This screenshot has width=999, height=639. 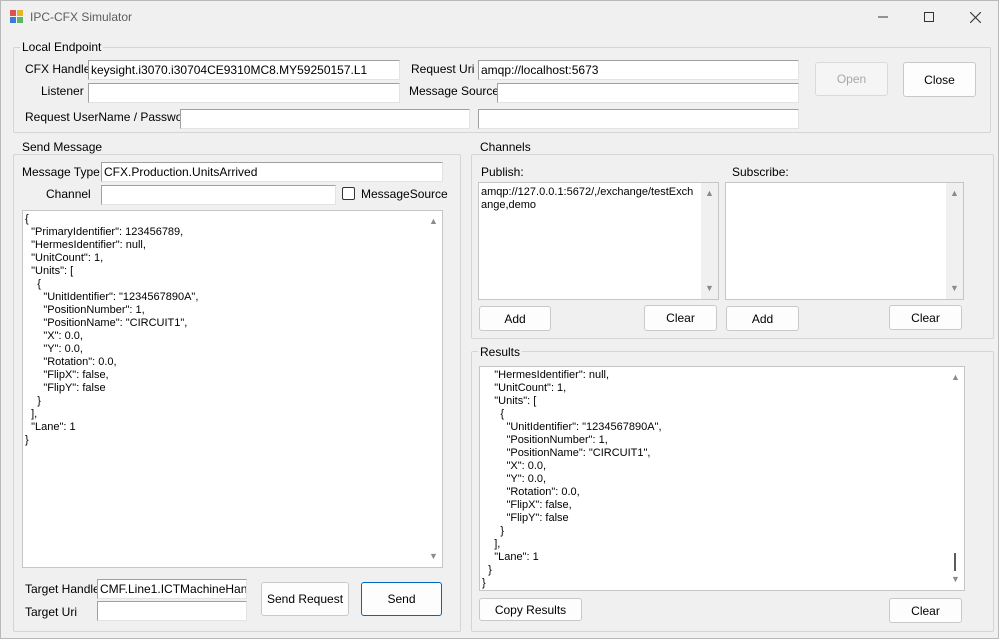 What do you see at coordinates (925, 317) in the screenshot?
I see `subscribe-clear-button: Clear` at bounding box center [925, 317].